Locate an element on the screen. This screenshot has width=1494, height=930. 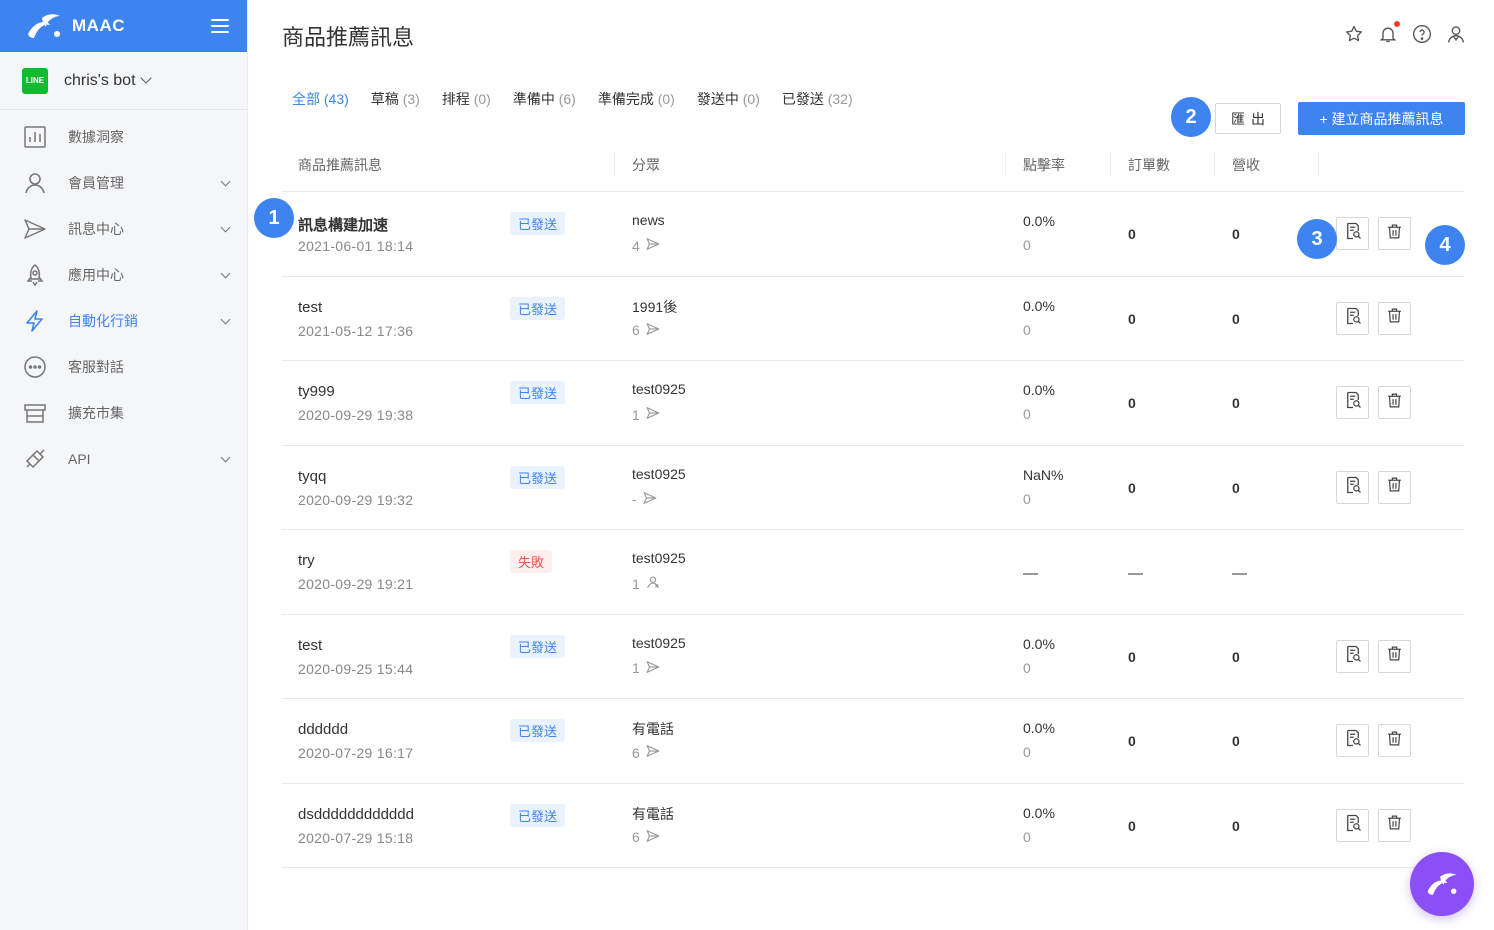
column-header-ctr: 點擊率 is located at coordinates (1044, 165).